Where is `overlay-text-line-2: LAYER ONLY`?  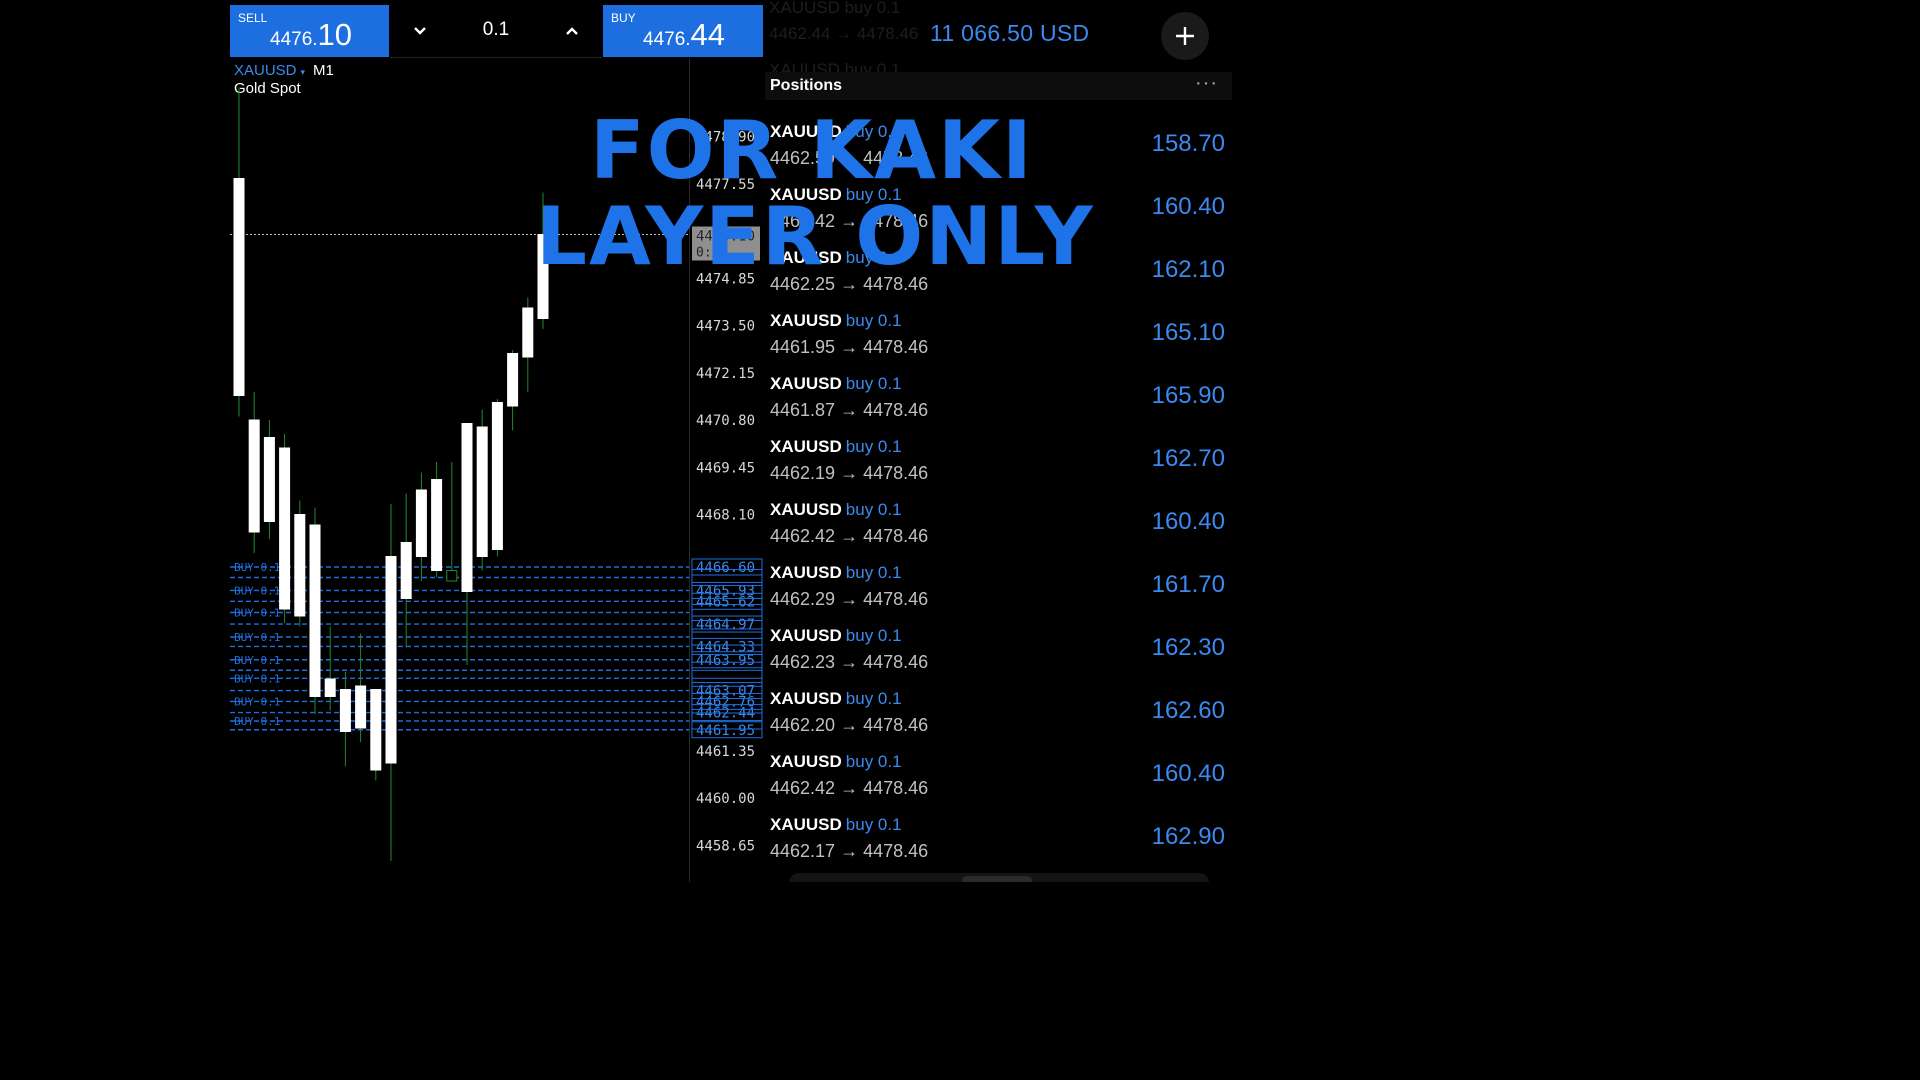
overlay-text-line-2: LAYER ONLY is located at coordinates (815, 236).